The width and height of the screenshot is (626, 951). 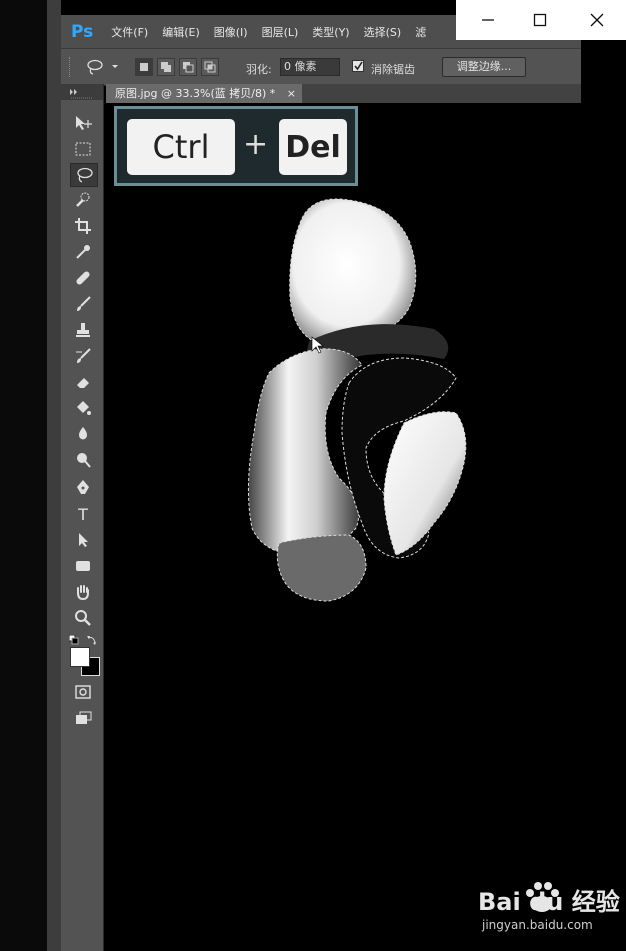 I want to click on clone-stamp-tool-icon, so click(x=83, y=330).